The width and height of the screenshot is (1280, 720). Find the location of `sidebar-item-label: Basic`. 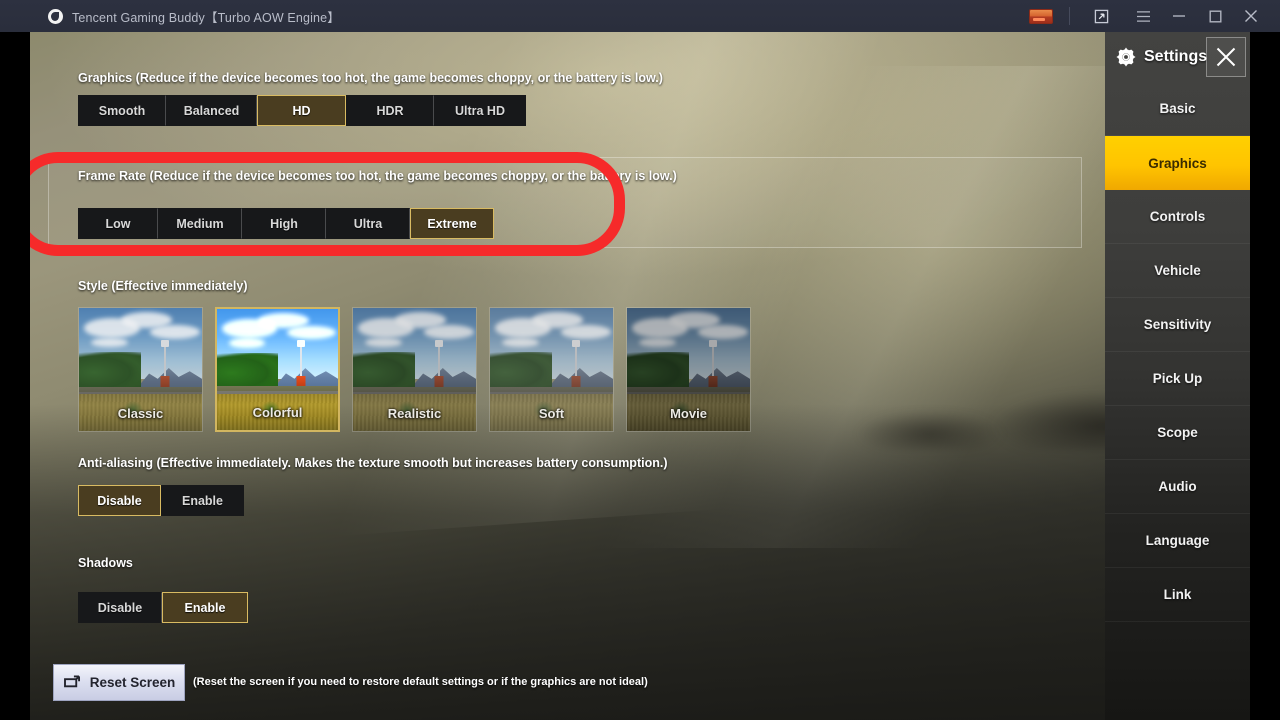

sidebar-item-label: Basic is located at coordinates (1177, 108).